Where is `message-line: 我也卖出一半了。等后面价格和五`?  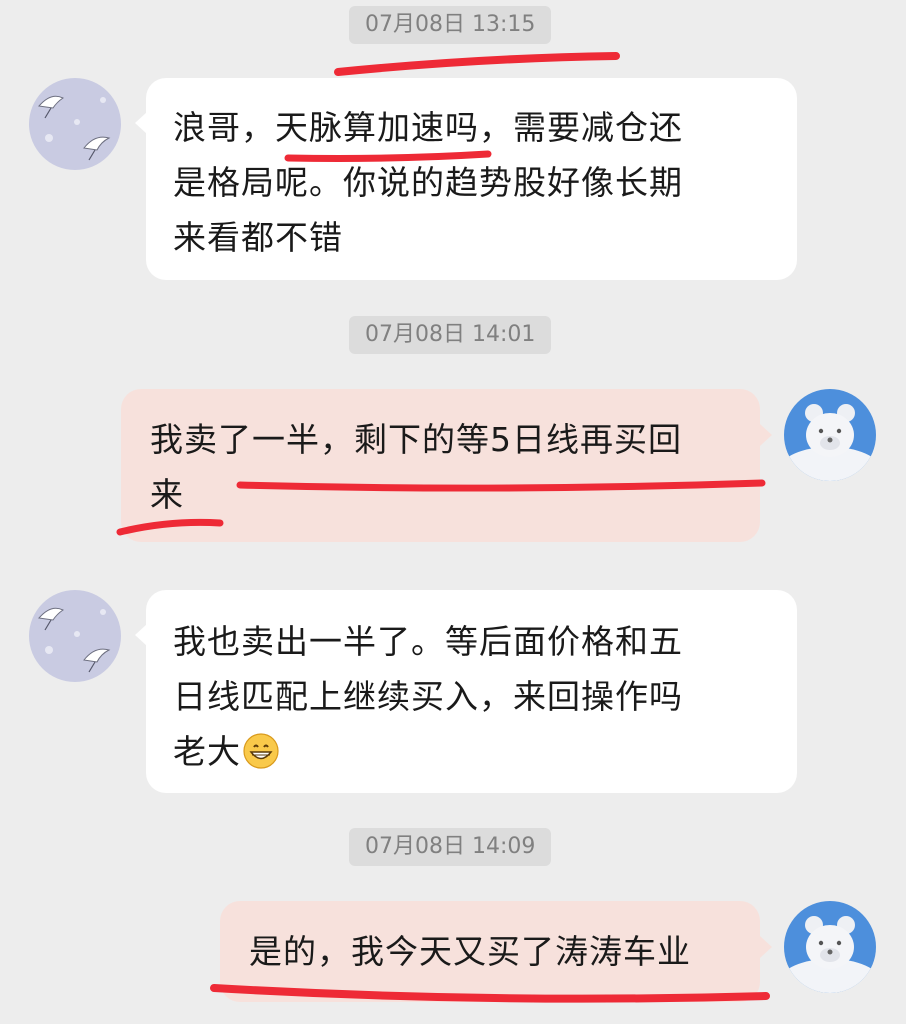 message-line: 我也卖出一半了。等后面价格和五 is located at coordinates (428, 641).